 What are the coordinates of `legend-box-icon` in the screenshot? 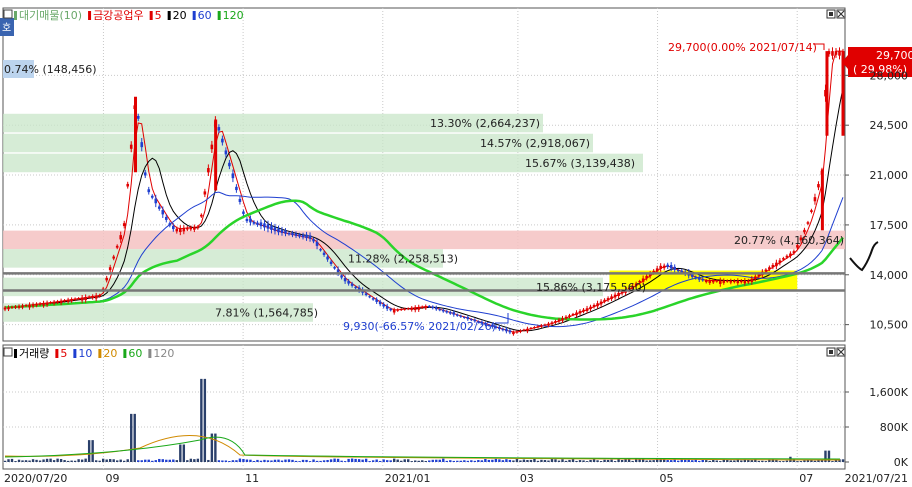 It's located at (8, 352).